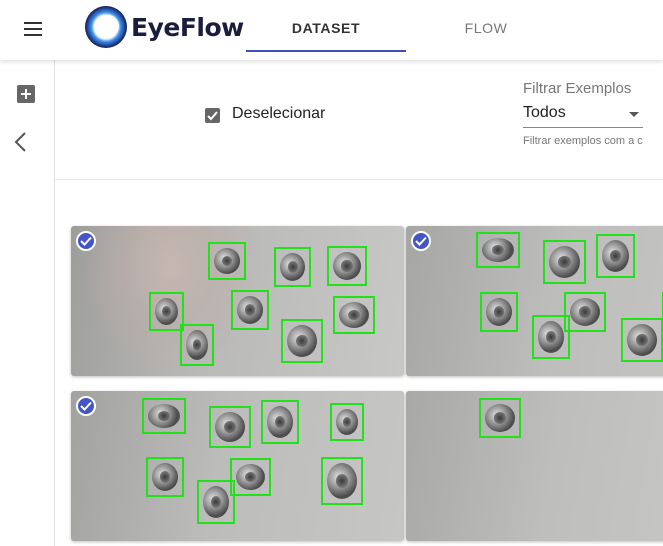 Image resolution: width=663 pixels, height=546 pixels. What do you see at coordinates (106, 27) in the screenshot?
I see `eyeflow-logo-icon` at bounding box center [106, 27].